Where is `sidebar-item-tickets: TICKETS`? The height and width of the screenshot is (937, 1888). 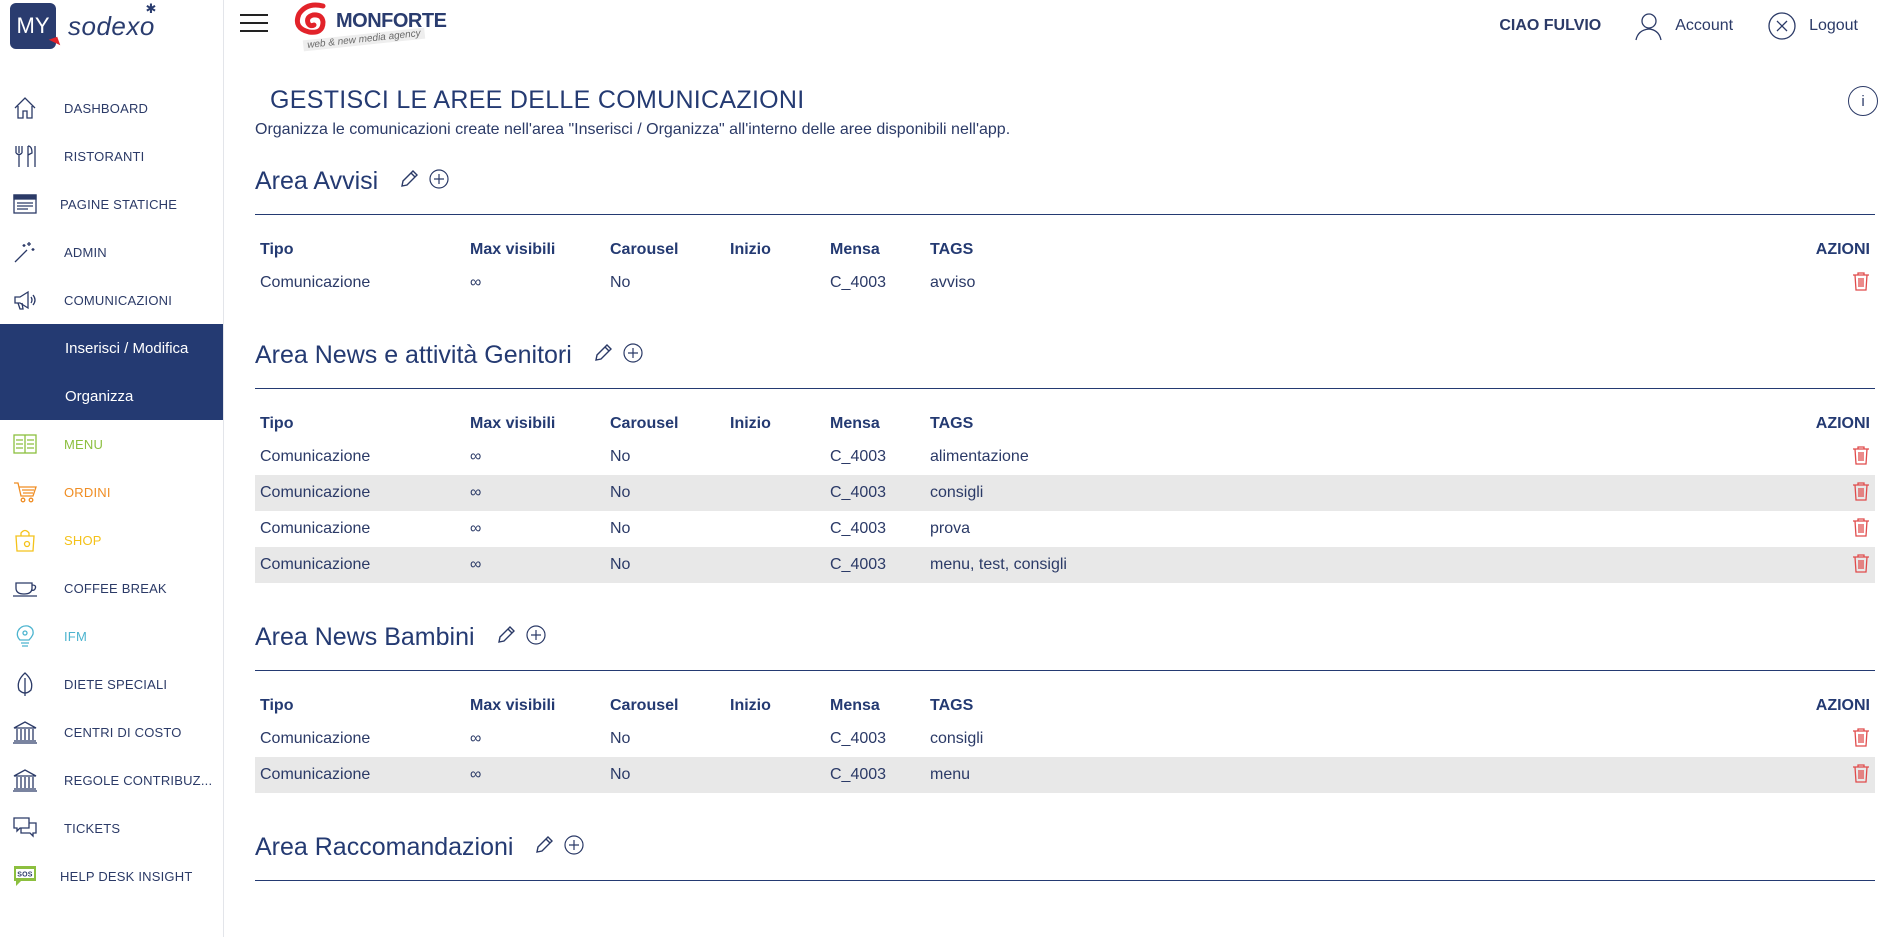
sidebar-item-tickets: TICKETS is located at coordinates (111, 828).